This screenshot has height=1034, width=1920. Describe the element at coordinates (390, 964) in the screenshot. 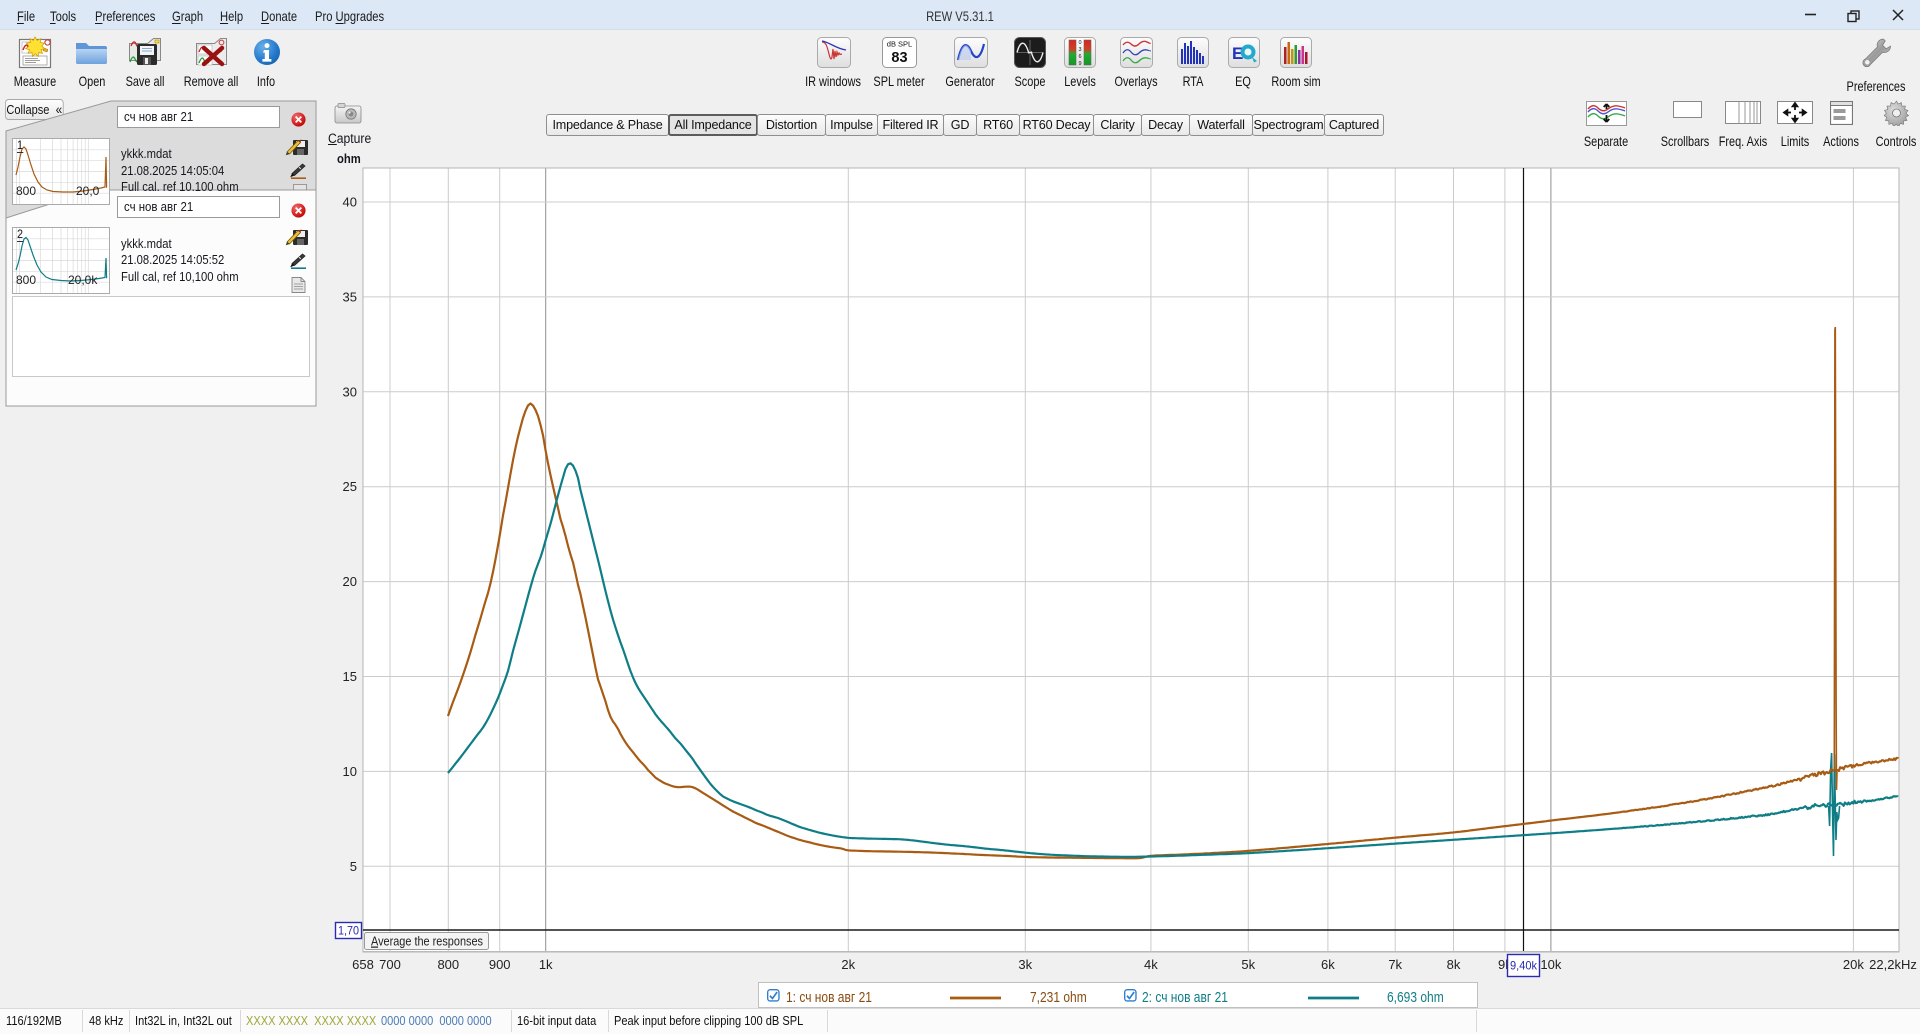

I see `svg-text: 700` at that location.